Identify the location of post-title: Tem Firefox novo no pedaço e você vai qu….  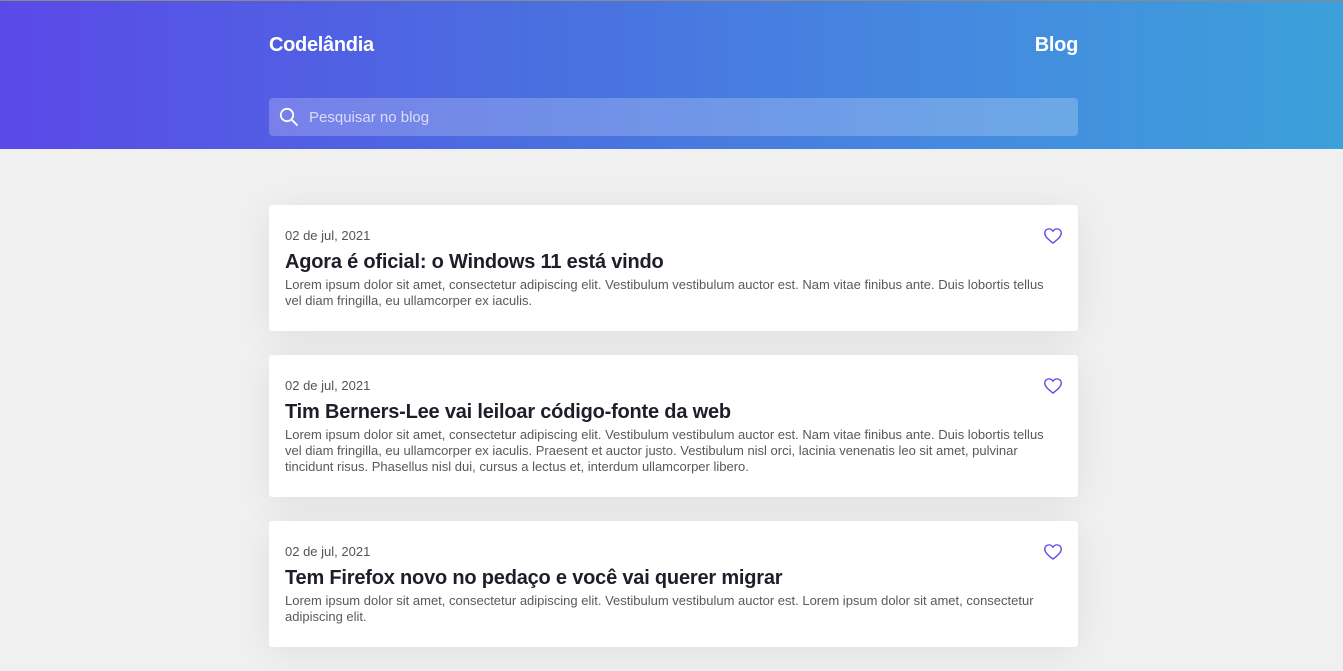
(673, 578).